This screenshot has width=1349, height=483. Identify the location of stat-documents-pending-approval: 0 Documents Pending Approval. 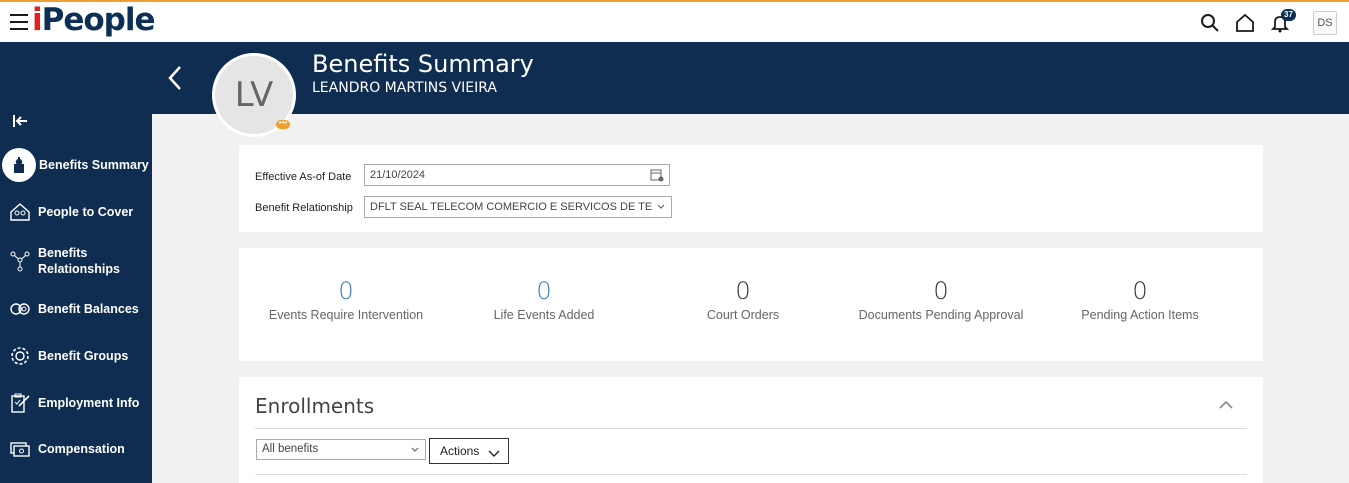
(941, 299).